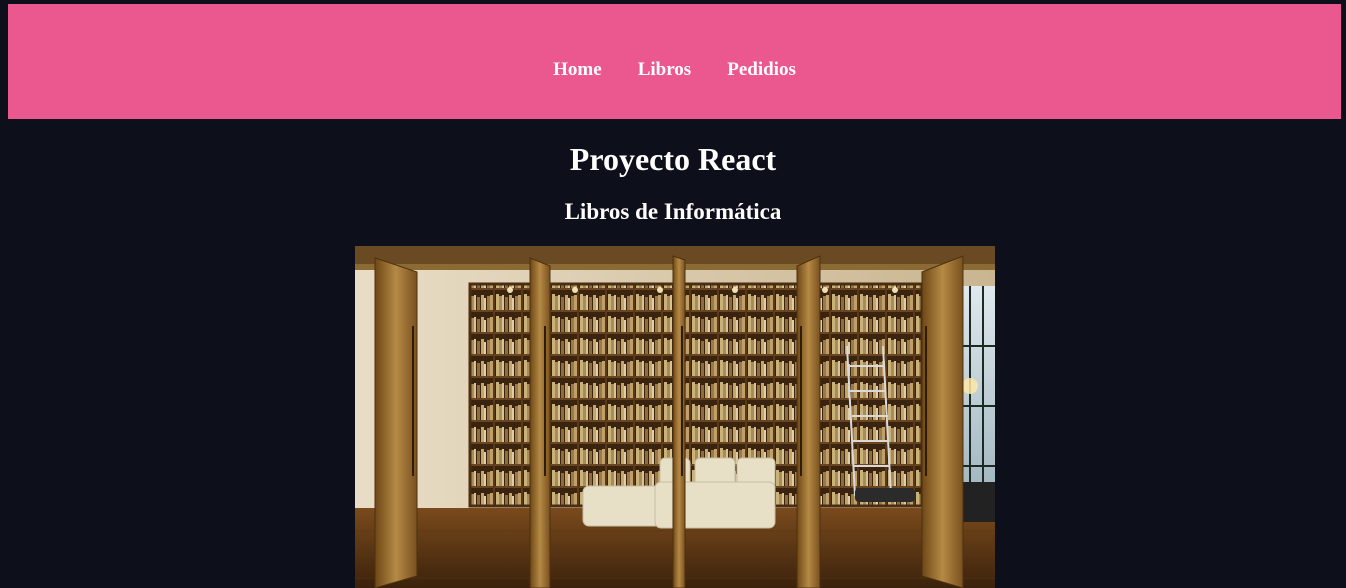 The height and width of the screenshot is (588, 1346). What do you see at coordinates (673, 159) in the screenshot?
I see `page-title: Proyecto React` at bounding box center [673, 159].